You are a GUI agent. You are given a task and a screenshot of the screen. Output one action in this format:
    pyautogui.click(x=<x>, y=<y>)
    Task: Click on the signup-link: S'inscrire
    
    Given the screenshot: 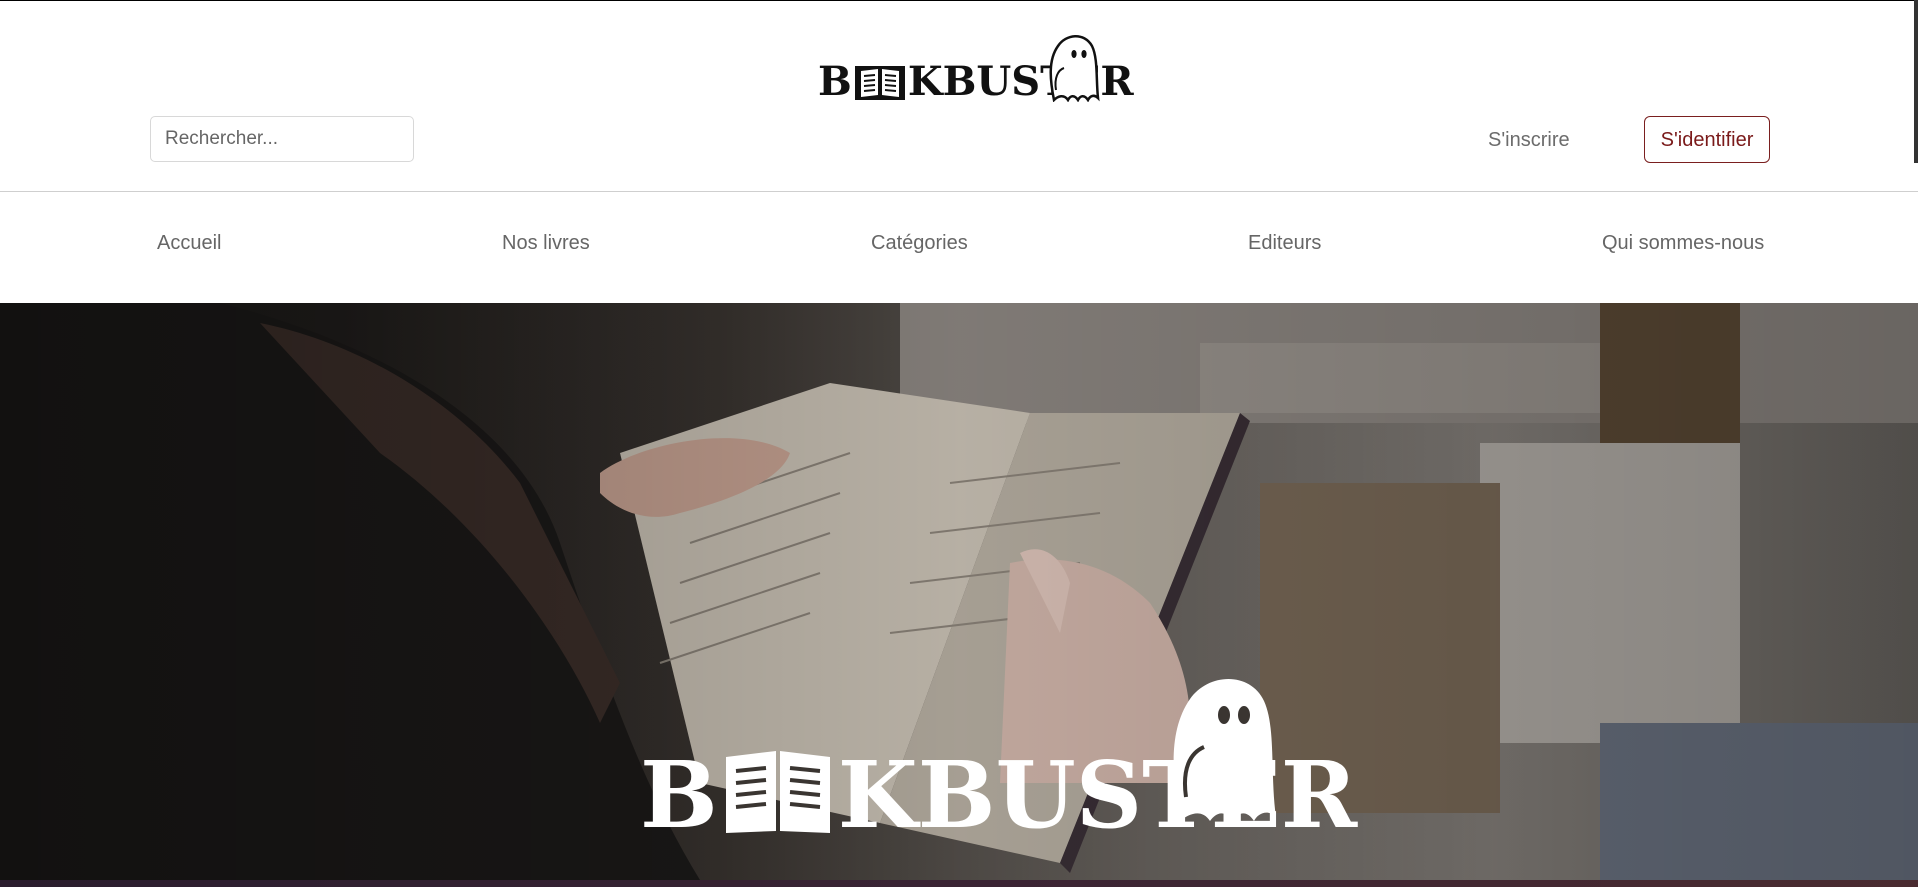 What is the action you would take?
    pyautogui.click(x=1529, y=140)
    